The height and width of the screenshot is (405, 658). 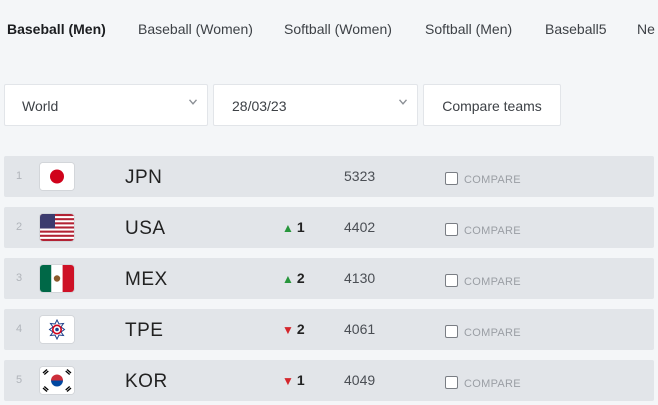 What do you see at coordinates (315, 105) in the screenshot?
I see `date-select: 28/03/23` at bounding box center [315, 105].